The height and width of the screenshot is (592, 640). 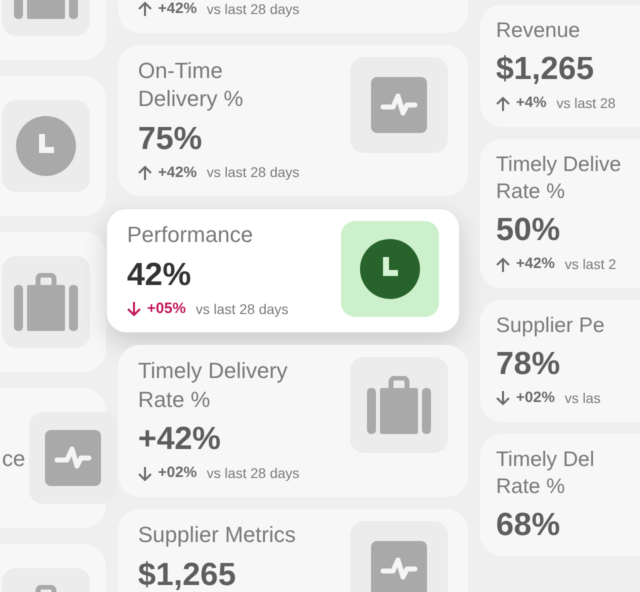 What do you see at coordinates (529, 230) in the screenshot?
I see `metric-value: 50%` at bounding box center [529, 230].